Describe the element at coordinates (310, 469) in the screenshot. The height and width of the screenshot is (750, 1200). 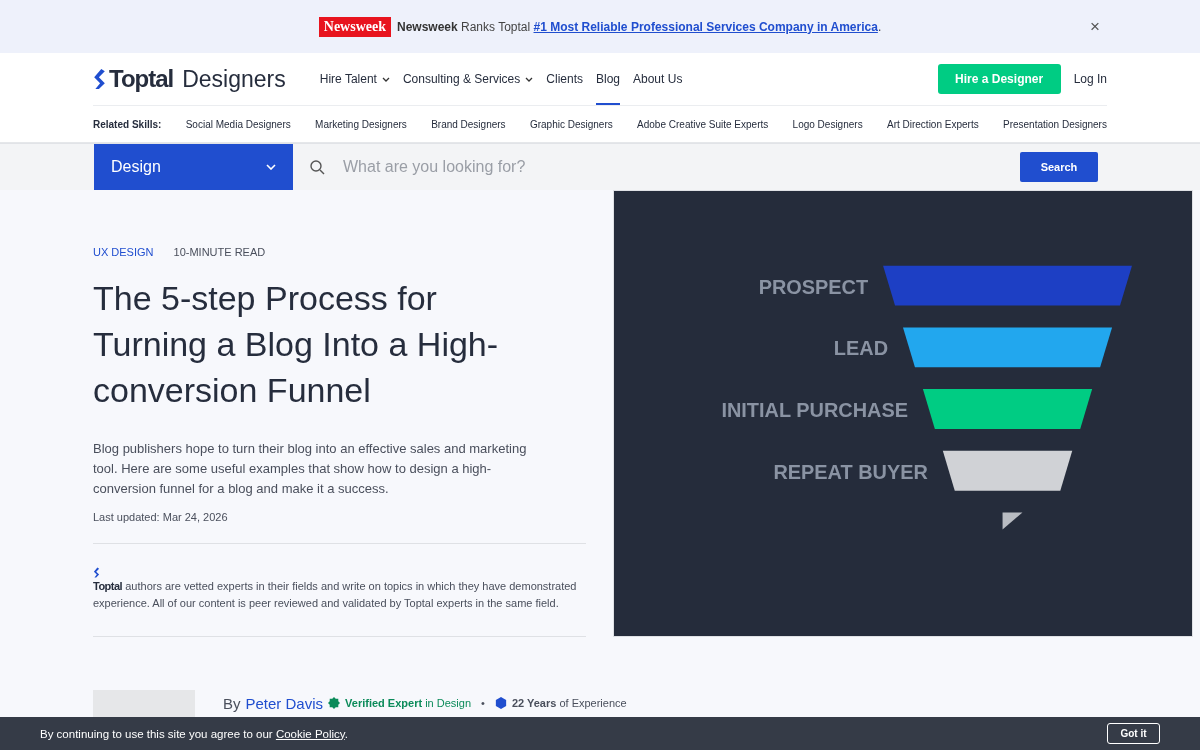
I see `article-summary: Blog publishers hope to turn their blog into an effective sales and marketing tool. Here are some useful examples that show how to design a high-conversion funnel for a blog and make it a success.` at that location.